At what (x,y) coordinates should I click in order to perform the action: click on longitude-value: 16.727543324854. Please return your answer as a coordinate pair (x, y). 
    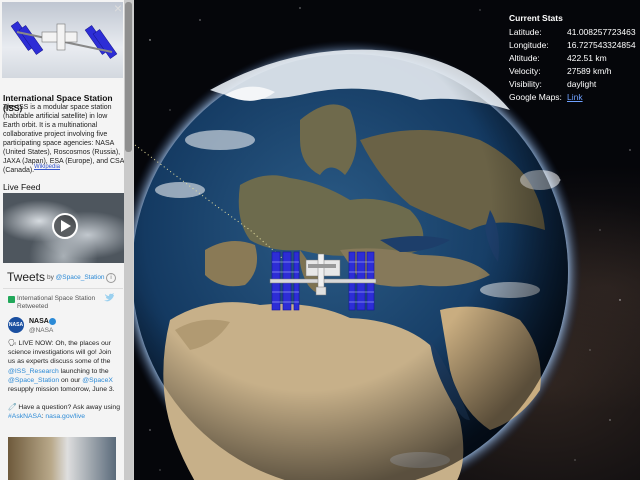
    Looking at the image, I should click on (601, 45).